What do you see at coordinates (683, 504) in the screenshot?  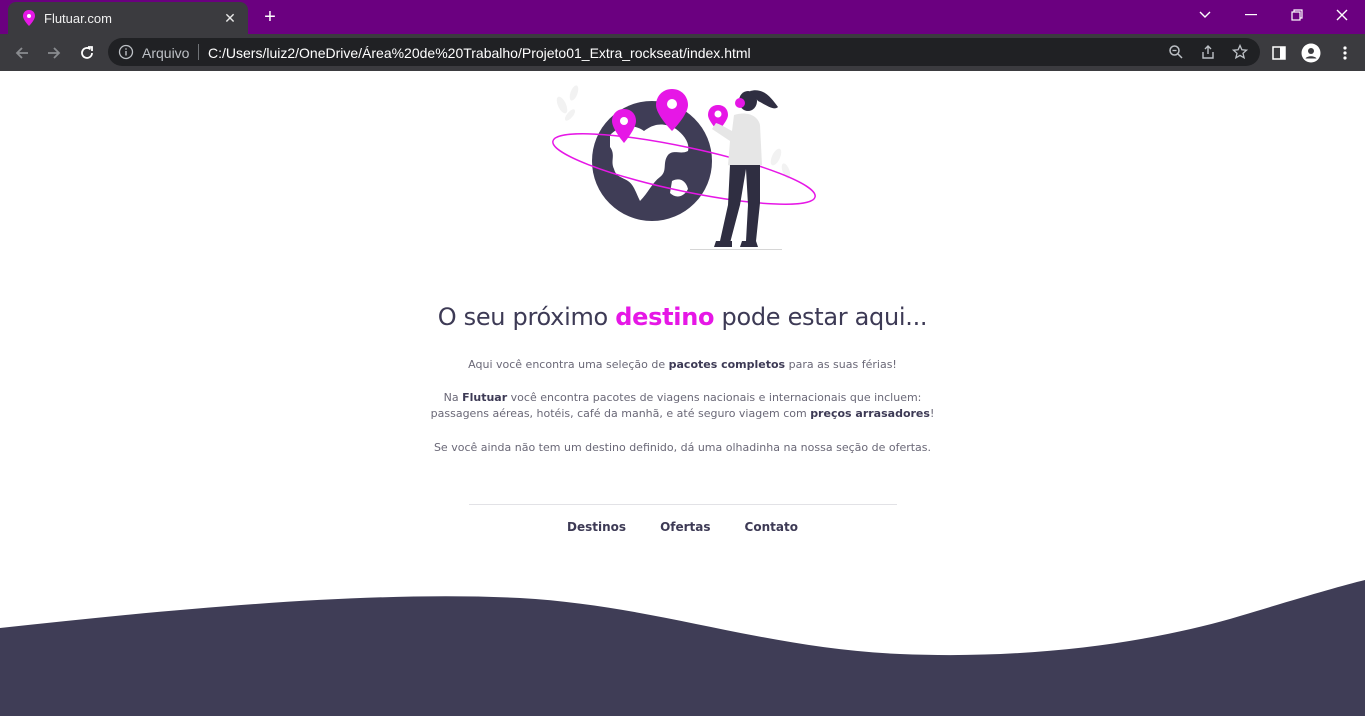 I see `footer-divider` at bounding box center [683, 504].